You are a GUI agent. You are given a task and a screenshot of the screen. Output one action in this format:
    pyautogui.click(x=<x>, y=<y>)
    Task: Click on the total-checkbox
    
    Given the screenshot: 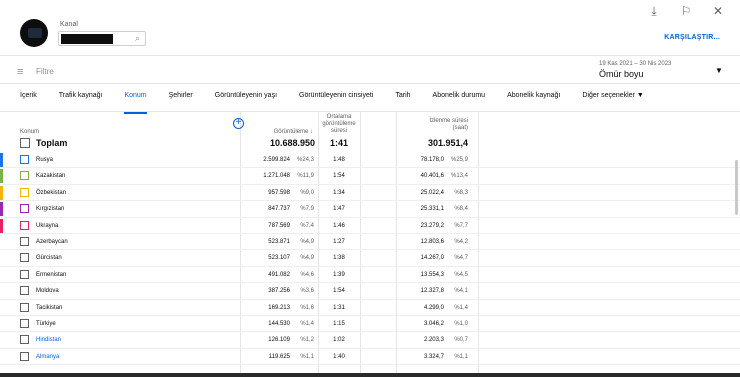 What is the action you would take?
    pyautogui.click(x=25, y=143)
    